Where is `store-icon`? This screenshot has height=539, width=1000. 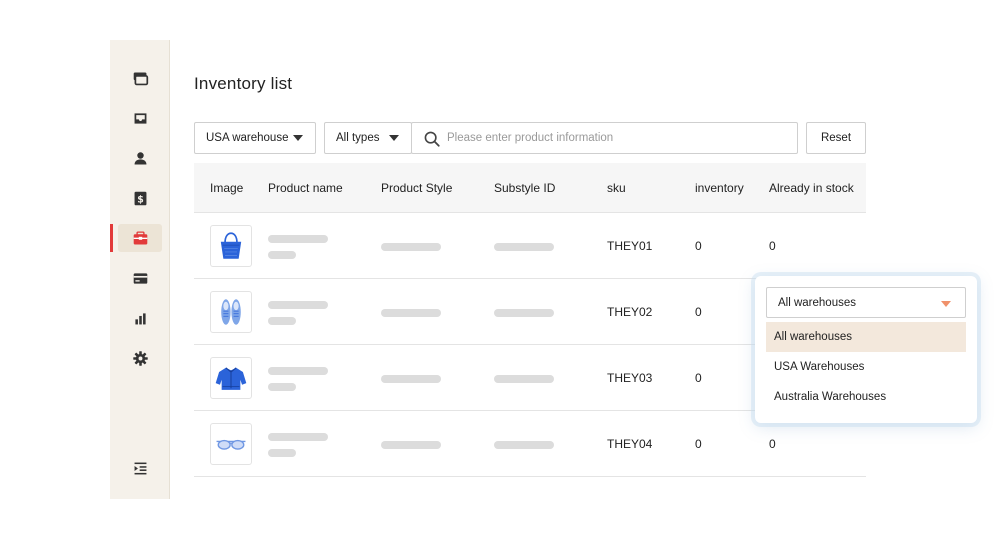 store-icon is located at coordinates (140, 237).